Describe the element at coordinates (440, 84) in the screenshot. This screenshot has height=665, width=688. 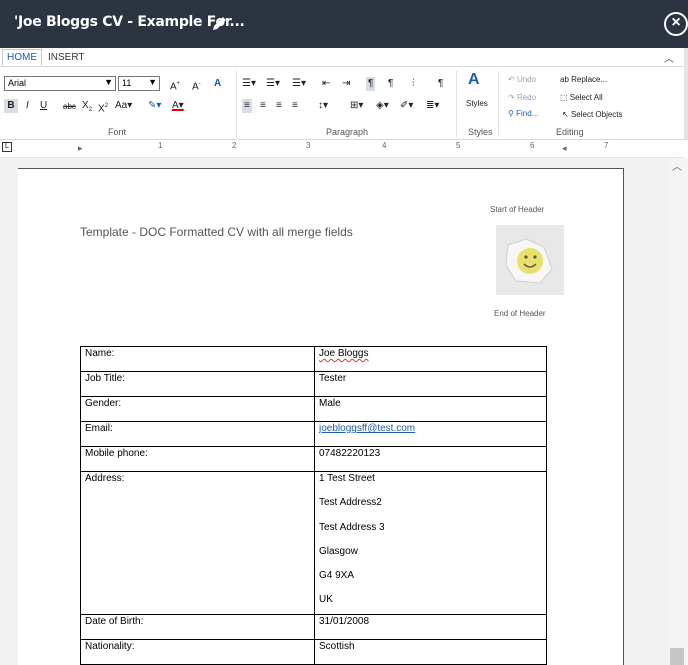
I see `show-marks-icon: ¶` at that location.